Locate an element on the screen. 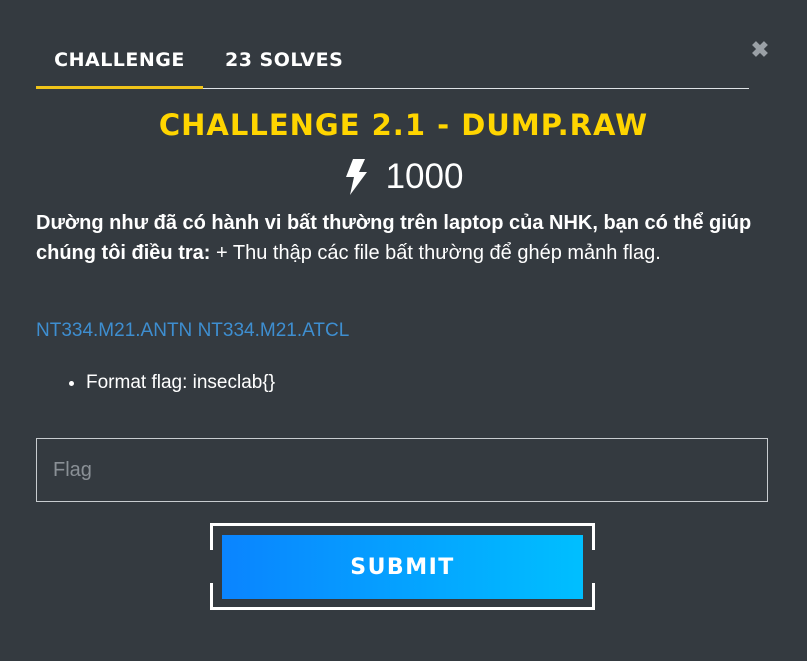 The image size is (807, 661). challenge-bullets: Format flag: inseclab{} is located at coordinates (155, 383).